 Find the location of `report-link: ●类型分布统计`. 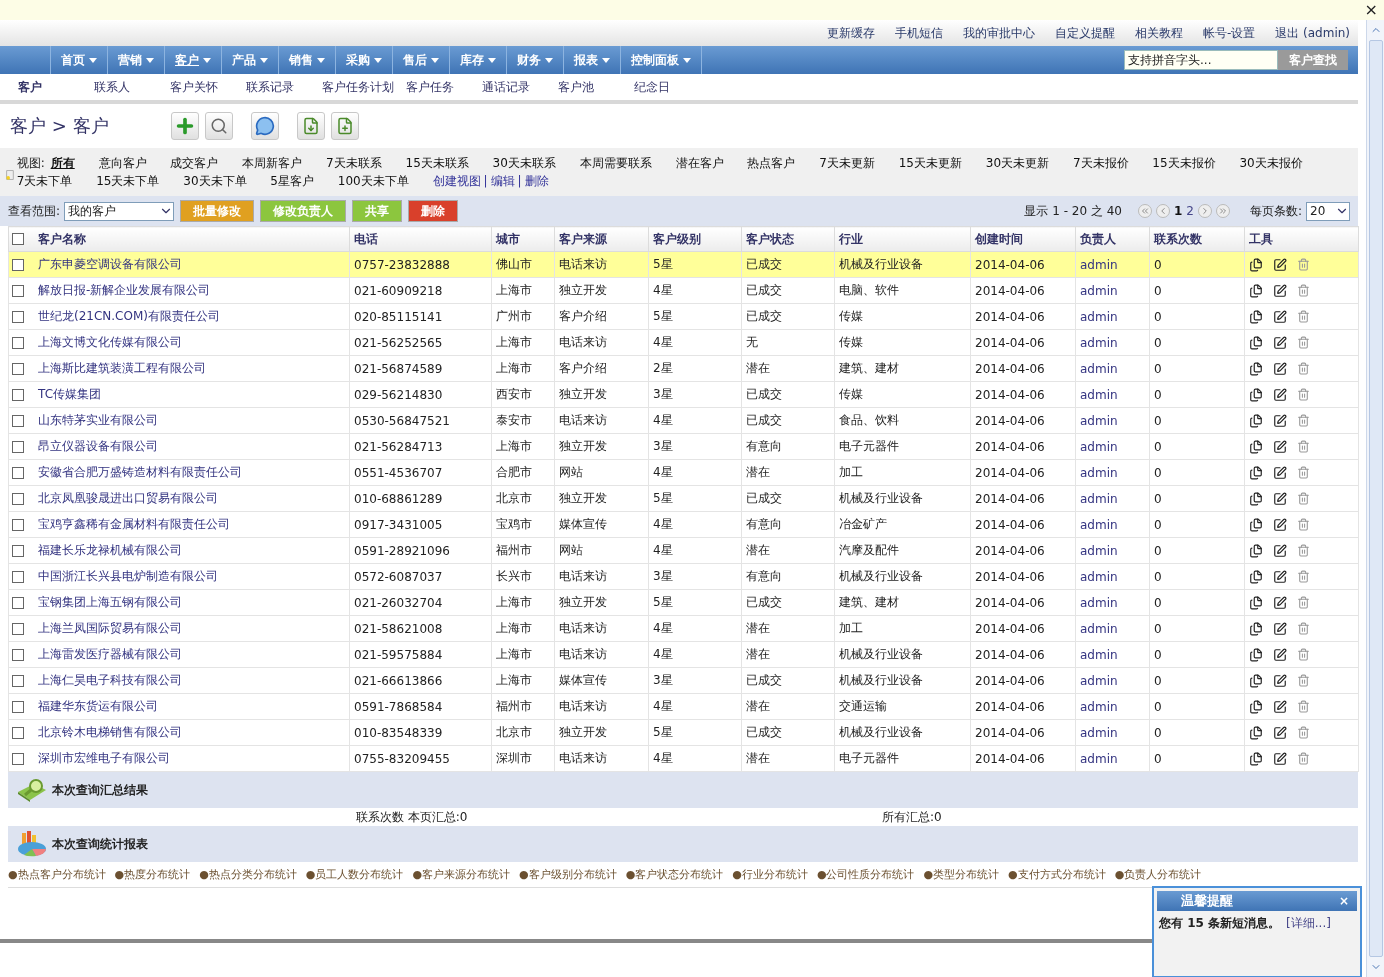

report-link: ●类型分布统计 is located at coordinates (961, 874).